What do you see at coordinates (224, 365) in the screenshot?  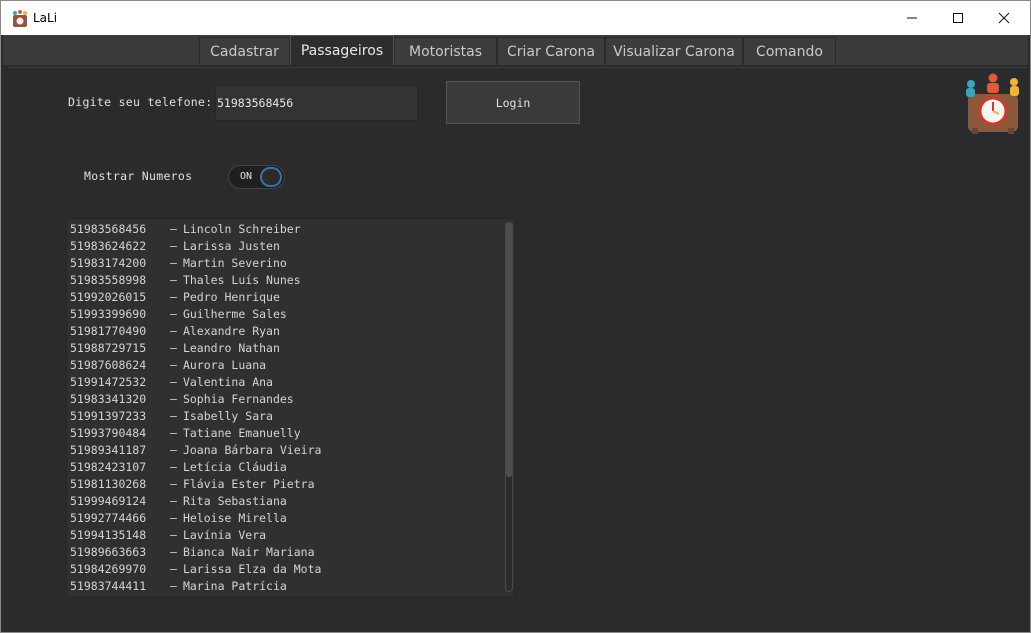 I see `passenger-name: Aurora Luana` at bounding box center [224, 365].